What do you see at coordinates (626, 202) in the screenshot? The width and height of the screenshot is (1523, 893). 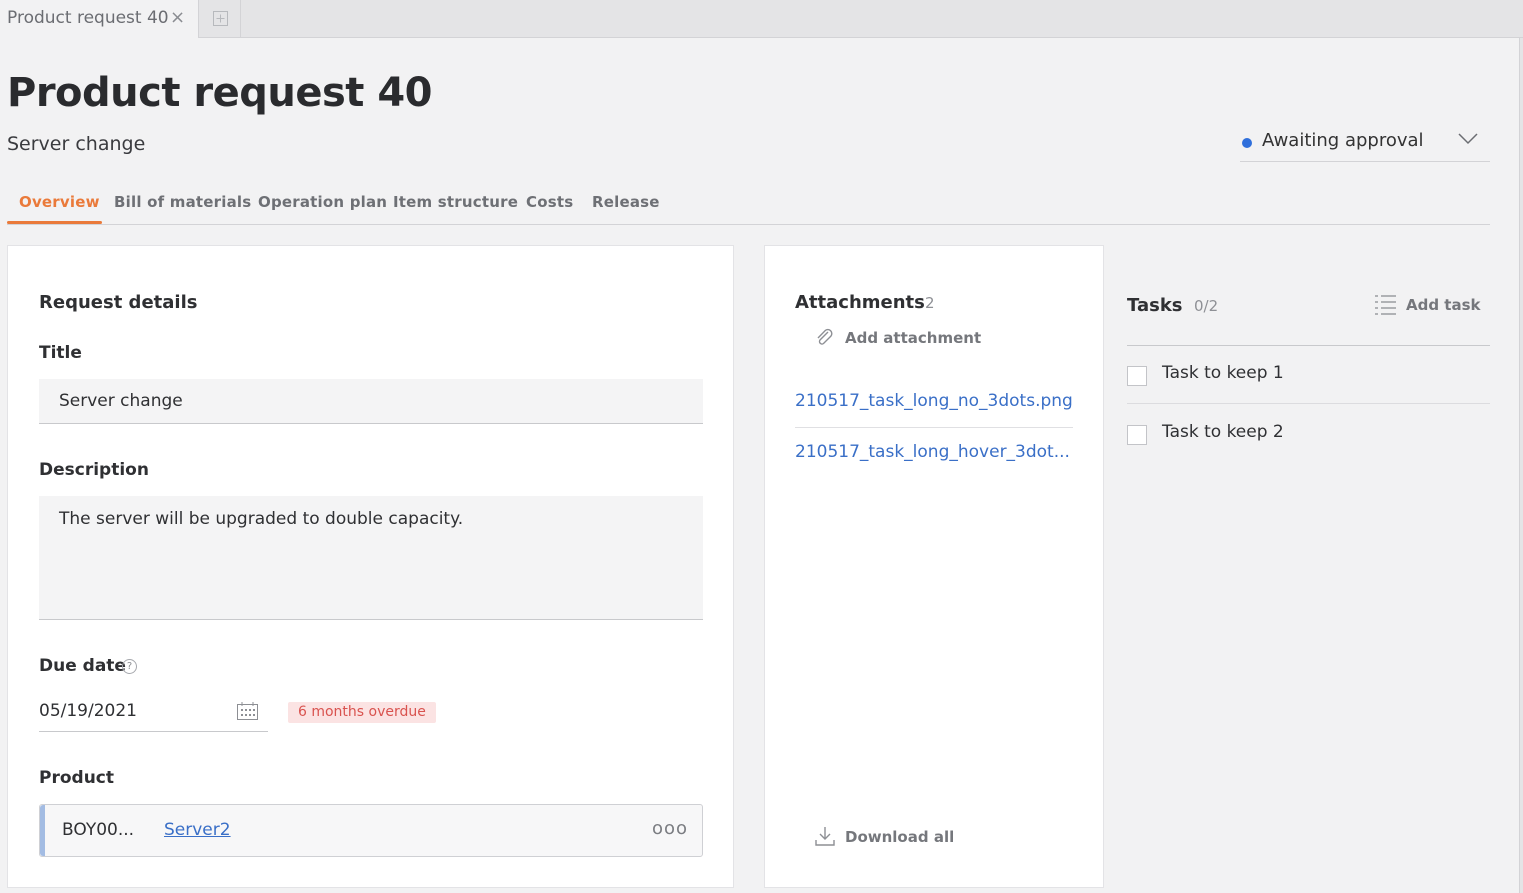 I see `tab-release: Release` at bounding box center [626, 202].